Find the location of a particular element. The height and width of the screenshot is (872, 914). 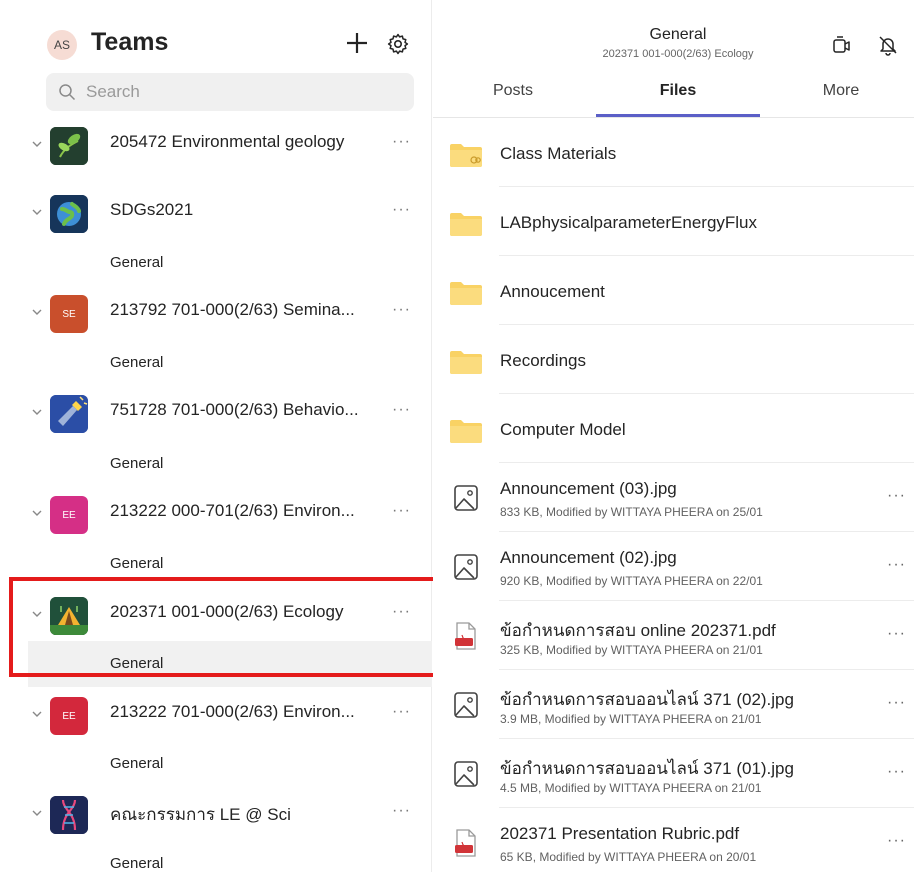

tab-more: More is located at coordinates (841, 91).